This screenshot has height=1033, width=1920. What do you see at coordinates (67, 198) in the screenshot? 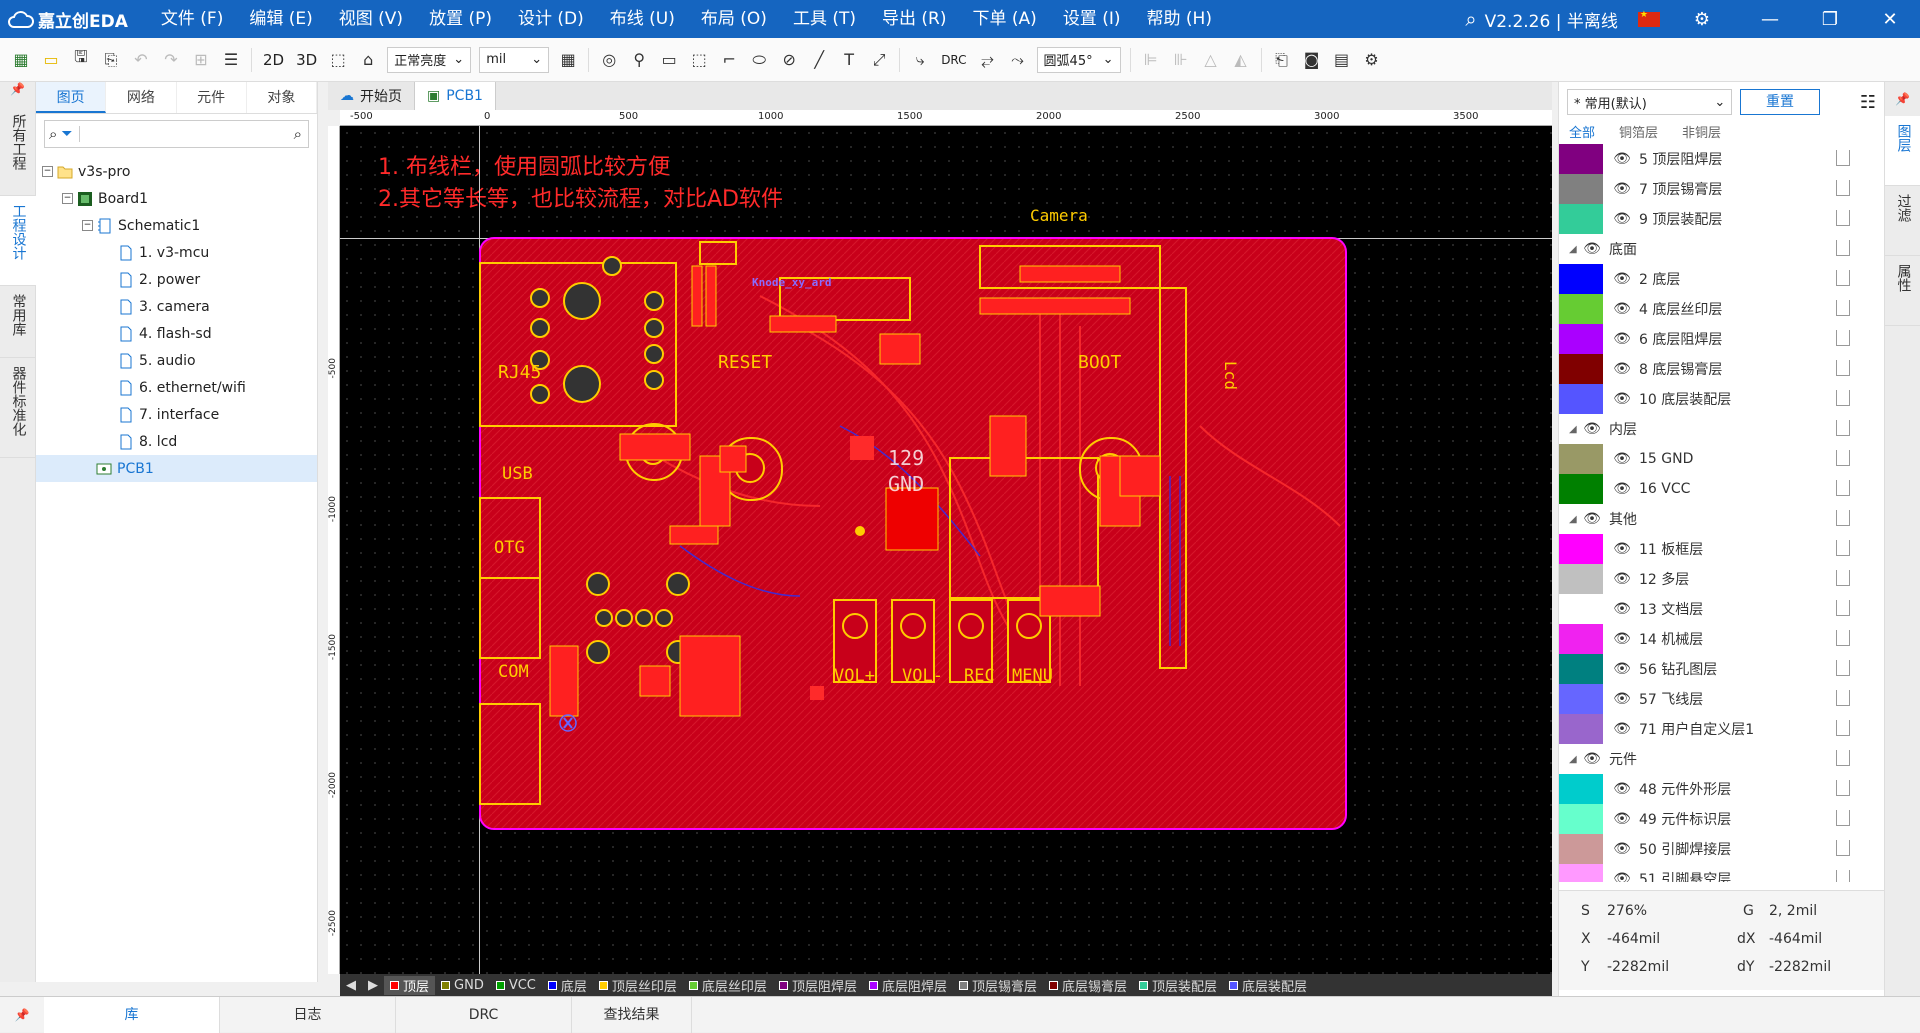
I see `collapse-icon: −` at bounding box center [67, 198].